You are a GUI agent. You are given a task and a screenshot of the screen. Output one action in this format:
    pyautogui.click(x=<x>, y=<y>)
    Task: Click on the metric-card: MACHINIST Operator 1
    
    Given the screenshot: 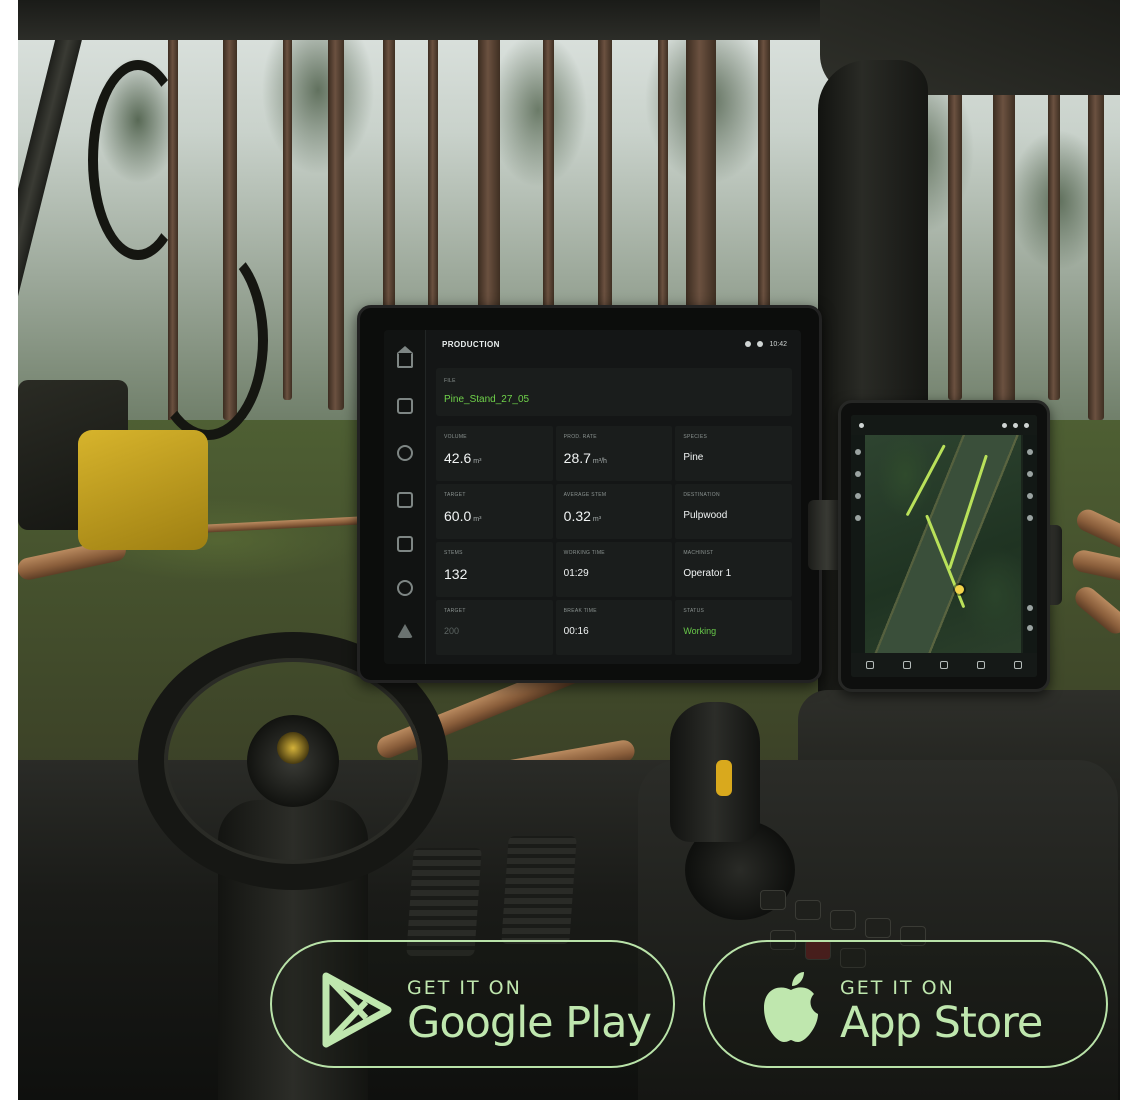 What is the action you would take?
    pyautogui.click(x=733, y=569)
    